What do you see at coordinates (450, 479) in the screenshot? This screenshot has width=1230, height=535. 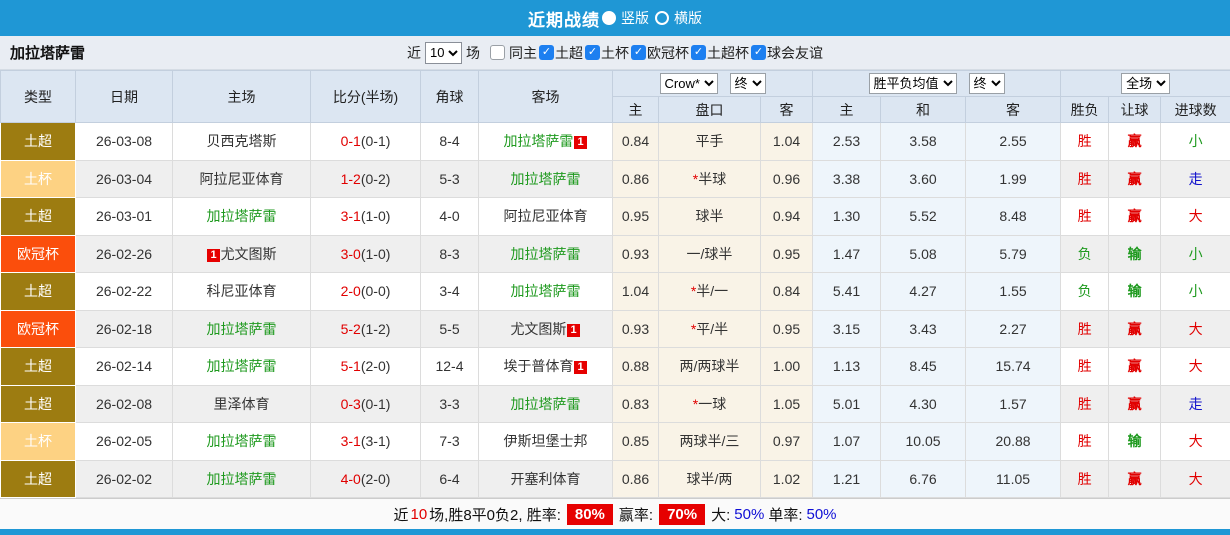 I see `corner-cell: 6-4` at bounding box center [450, 479].